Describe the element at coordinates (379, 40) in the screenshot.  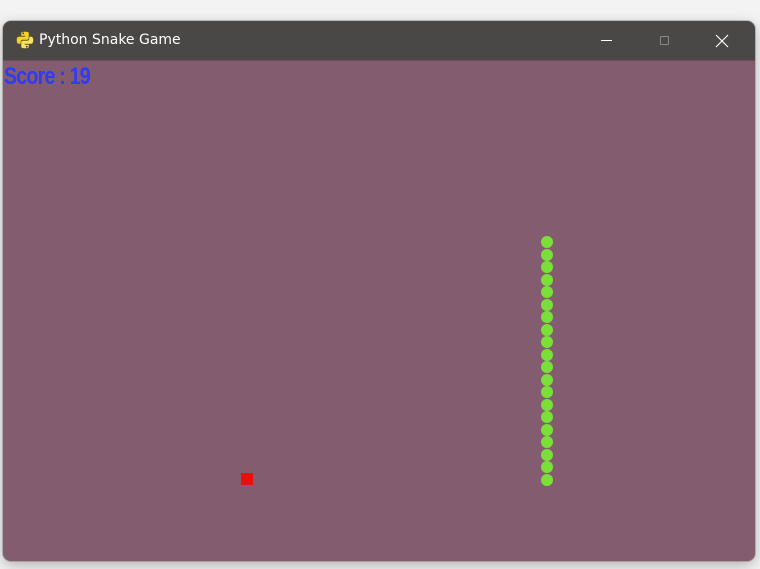
I see `title-bar: Python Snake Game` at that location.